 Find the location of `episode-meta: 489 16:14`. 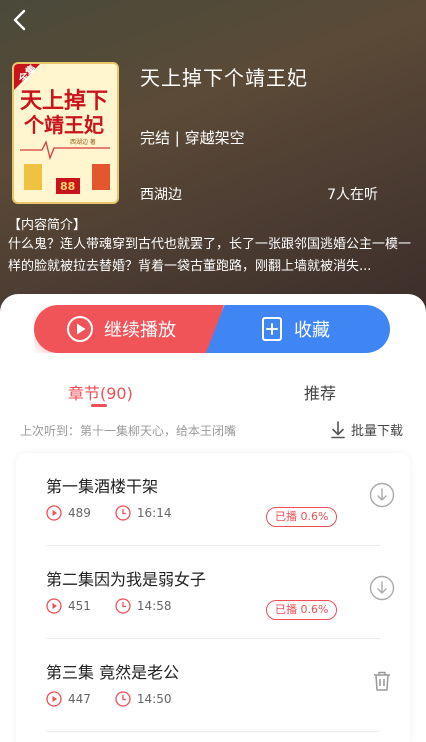

episode-meta: 489 16:14 is located at coordinates (109, 513).